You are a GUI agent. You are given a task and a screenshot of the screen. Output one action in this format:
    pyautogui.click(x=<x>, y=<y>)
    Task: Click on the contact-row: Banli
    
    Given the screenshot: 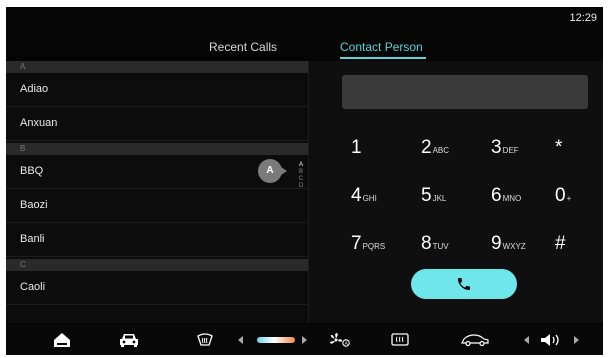 What is the action you would take?
    pyautogui.click(x=157, y=240)
    